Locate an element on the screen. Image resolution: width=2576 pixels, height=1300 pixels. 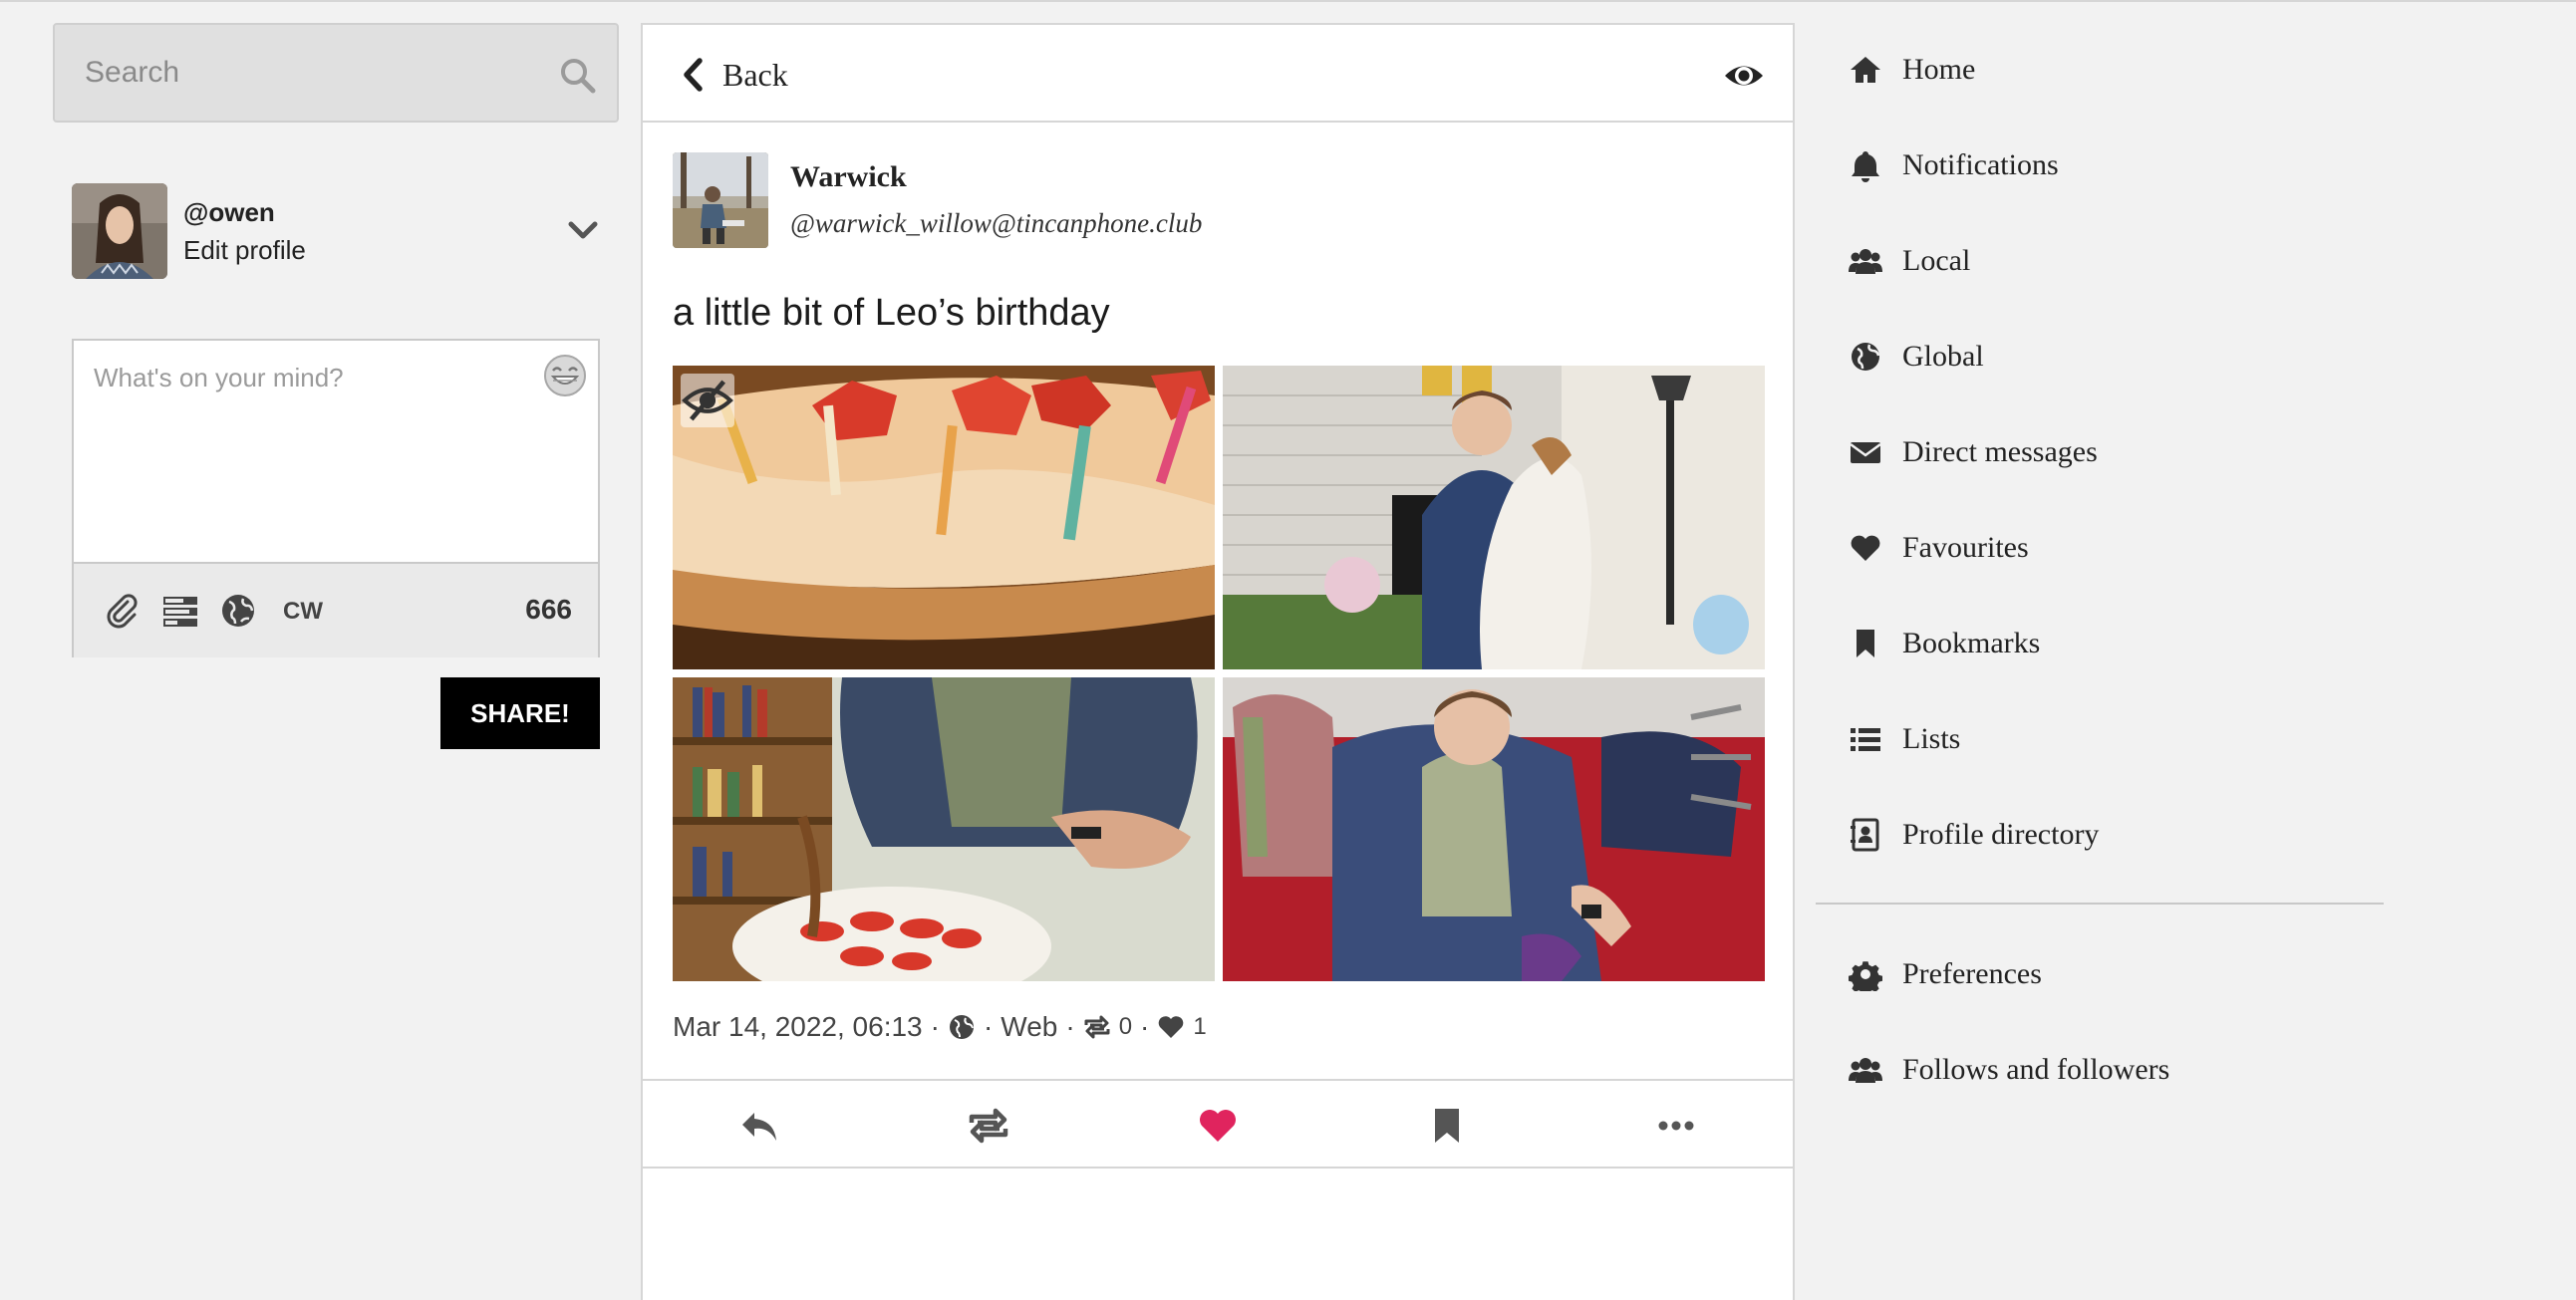
favourite-icon is located at coordinates (1218, 1126).